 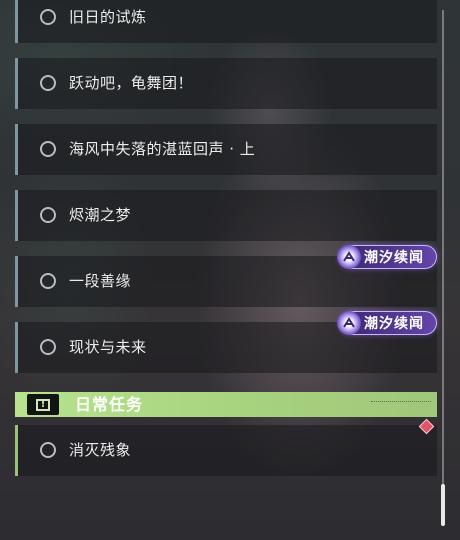 I want to click on quest-name: 烬潮之梦, so click(x=100, y=215).